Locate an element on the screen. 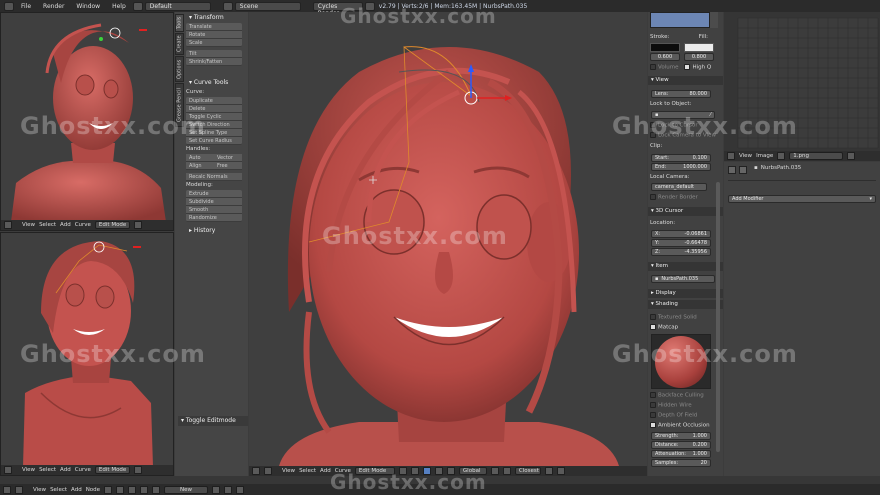 This screenshot has width=880, height=495. scale-button: Scale is located at coordinates (214, 43).